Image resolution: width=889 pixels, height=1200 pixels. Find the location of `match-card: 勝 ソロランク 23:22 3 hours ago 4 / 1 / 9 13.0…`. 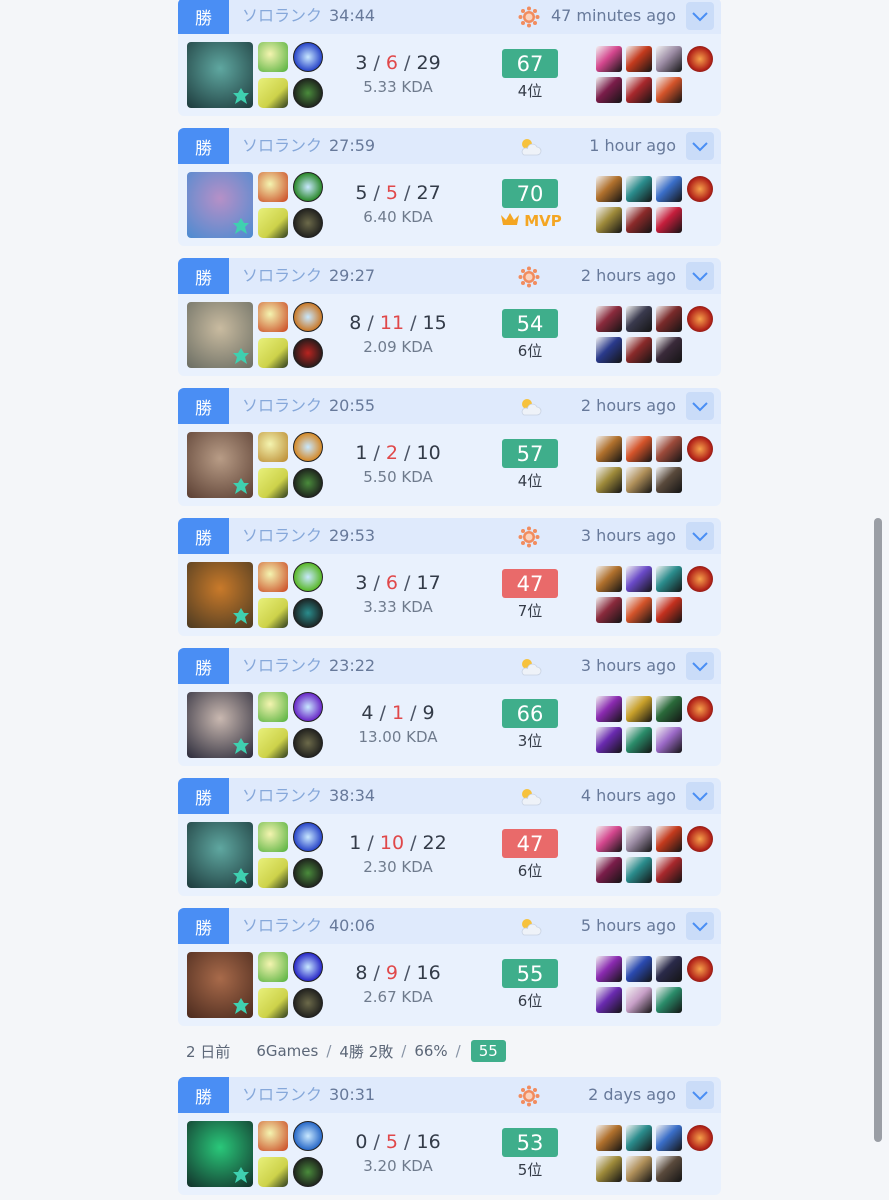

match-card: 勝 ソロランク 23:22 3 hours ago 4 / 1 / 9 13.0… is located at coordinates (449, 707).